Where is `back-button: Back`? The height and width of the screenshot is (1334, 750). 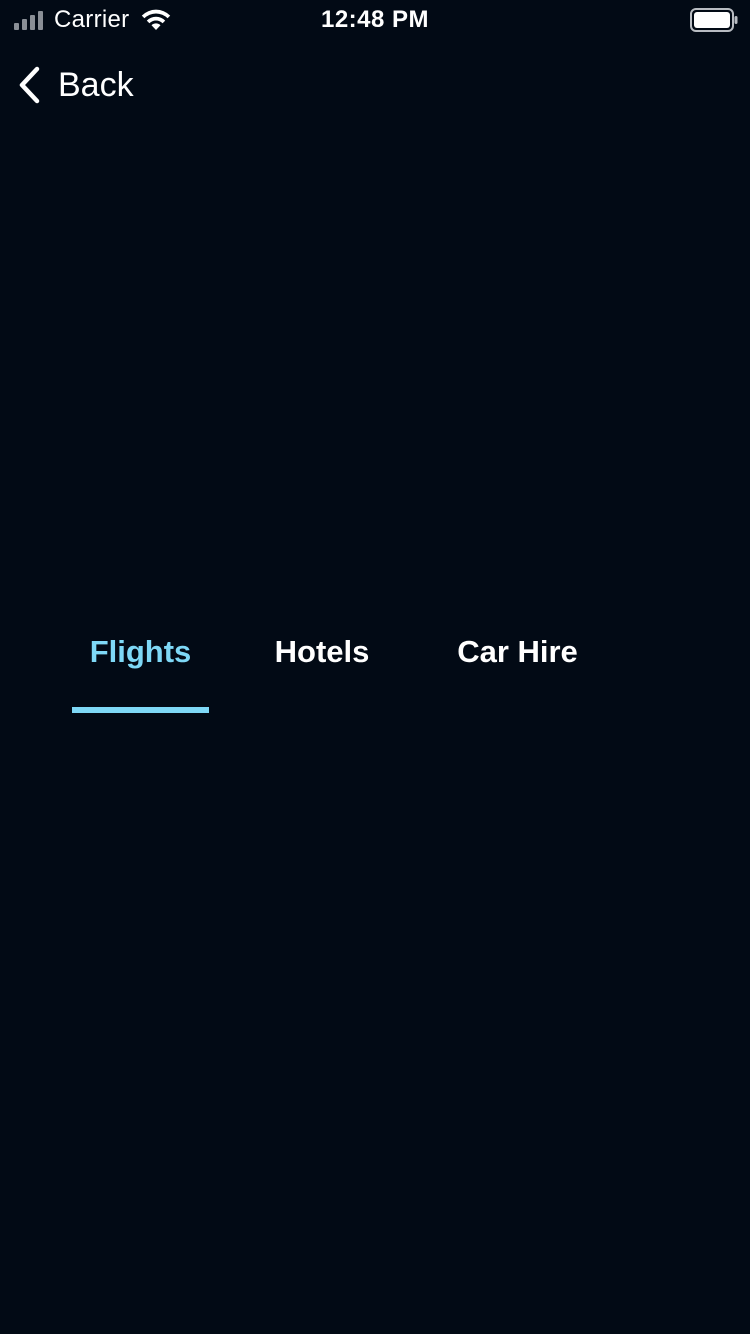
back-button: Back is located at coordinates (75, 85).